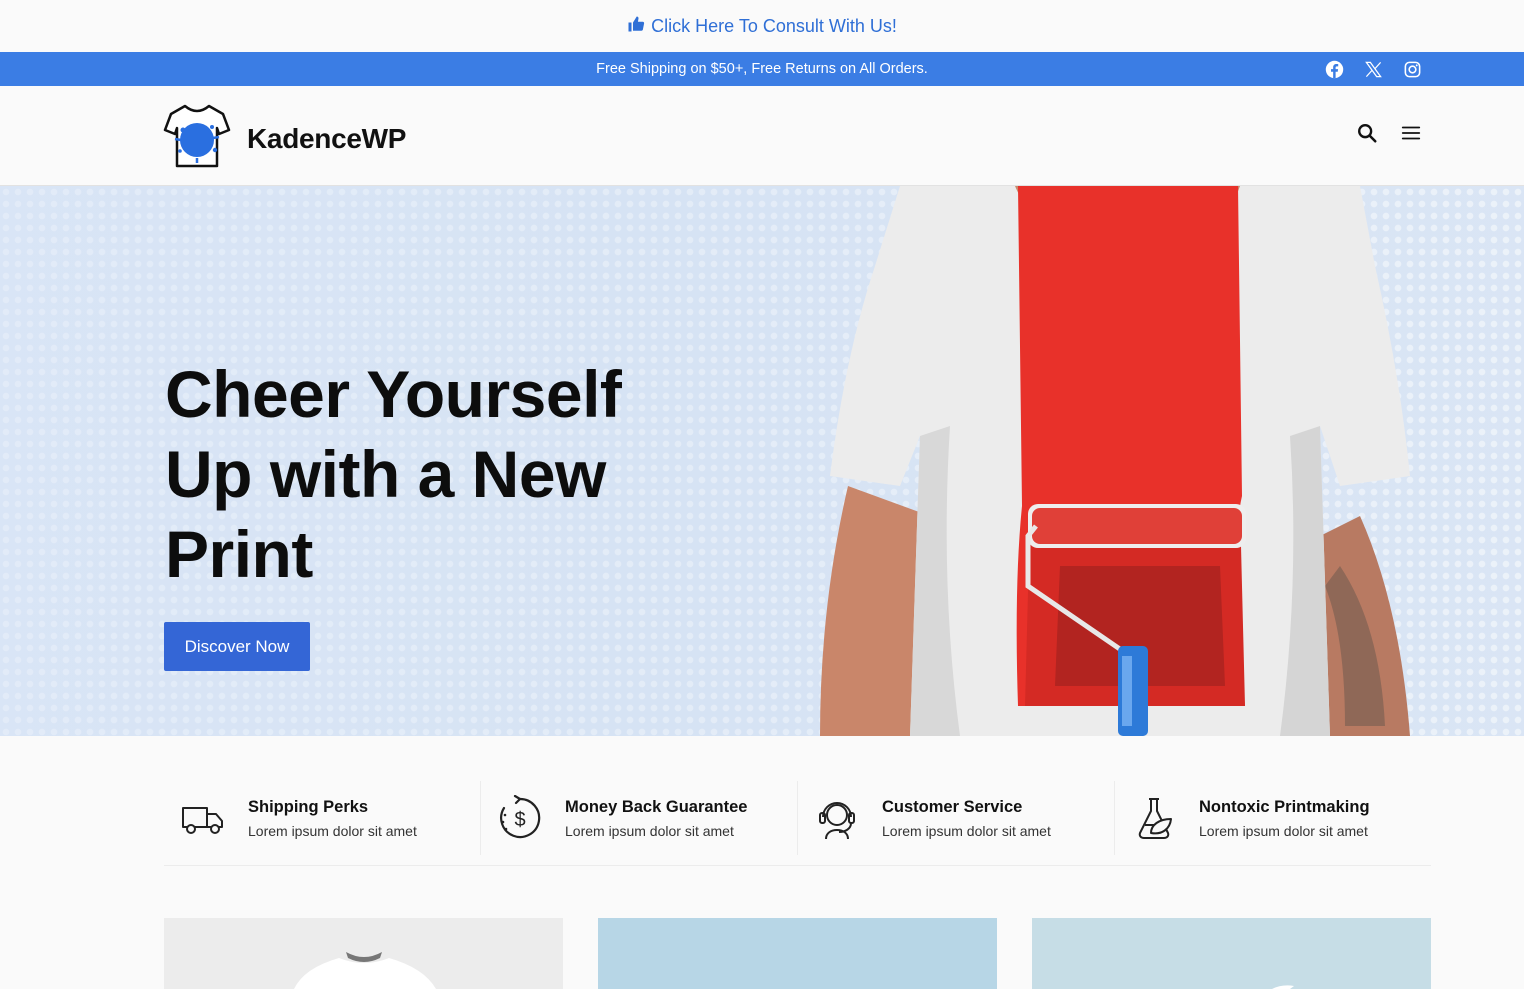 The image size is (1524, 989). I want to click on hero-title: Cheer Yourself Up with a New Print, so click(393, 474).